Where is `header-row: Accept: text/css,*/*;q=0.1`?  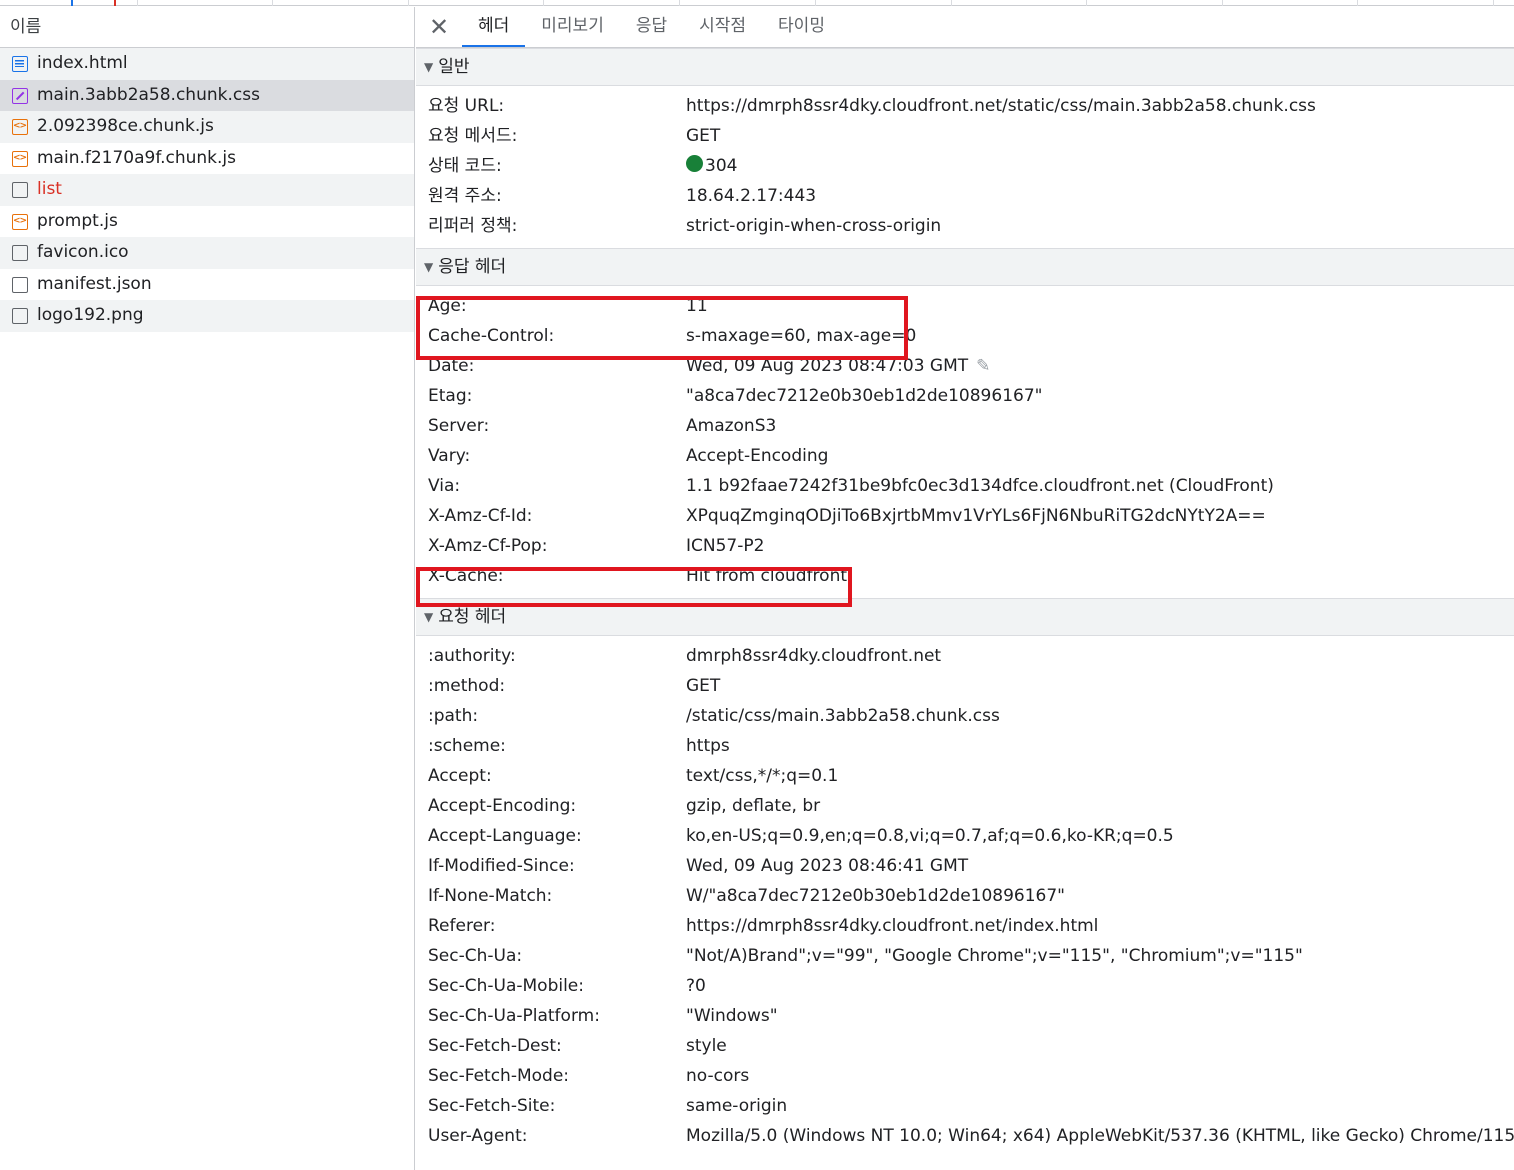 header-row: Accept: text/css,*/*;q=0.1 is located at coordinates (965, 776).